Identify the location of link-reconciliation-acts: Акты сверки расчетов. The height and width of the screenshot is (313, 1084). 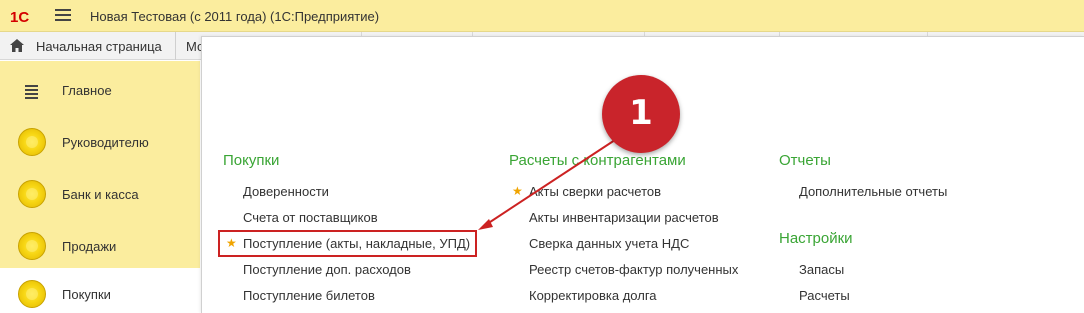
(595, 191).